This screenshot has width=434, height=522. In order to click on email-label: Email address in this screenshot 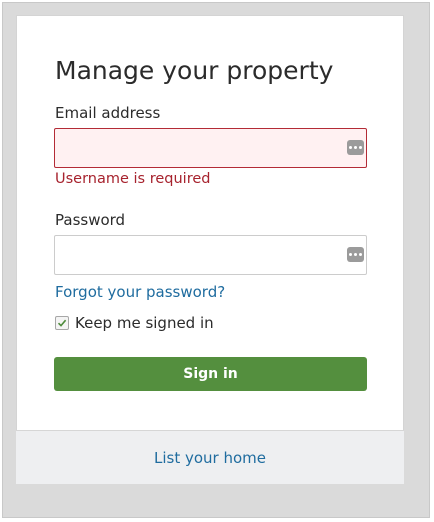, I will do `click(108, 113)`.